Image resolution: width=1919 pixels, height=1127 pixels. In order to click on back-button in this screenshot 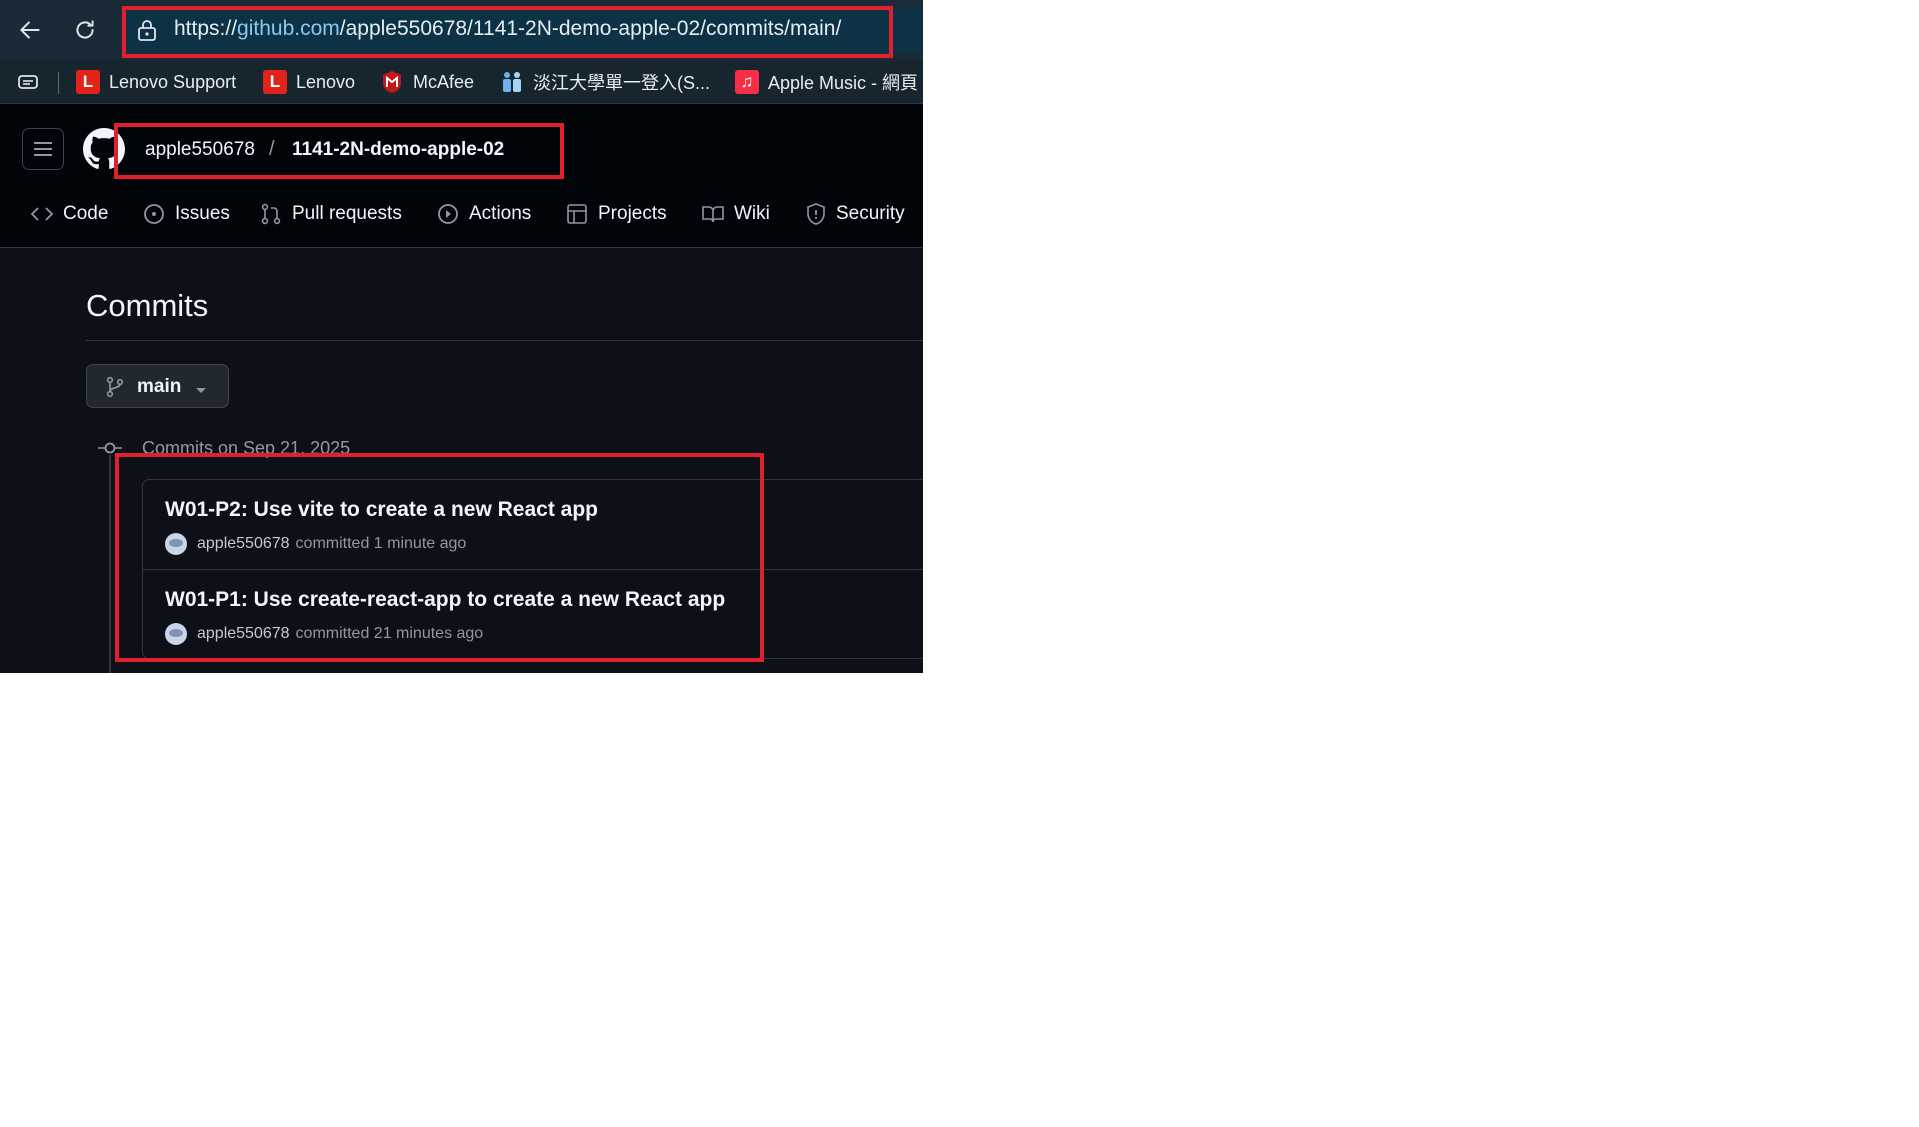, I will do `click(30, 30)`.